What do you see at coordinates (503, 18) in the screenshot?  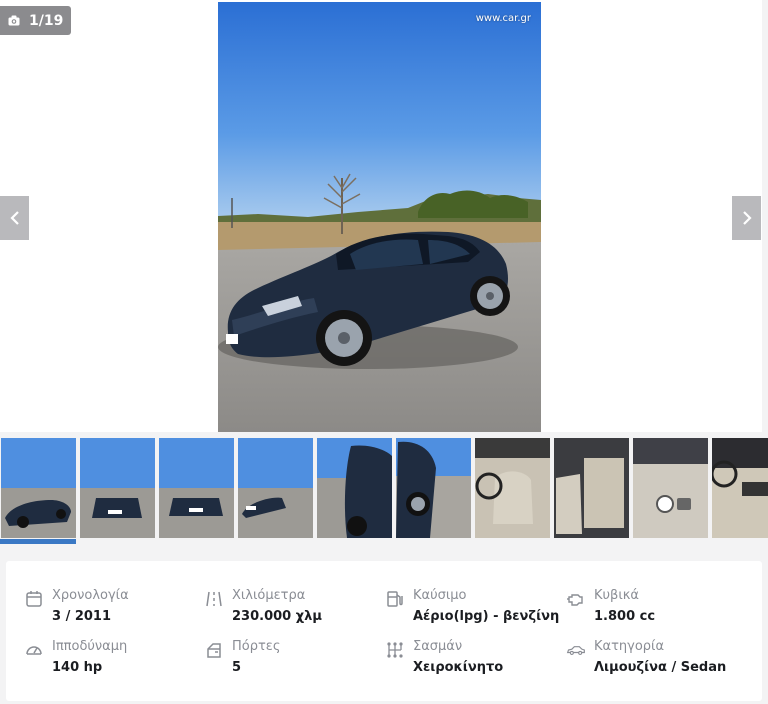 I see `watermark: www.car.gr` at bounding box center [503, 18].